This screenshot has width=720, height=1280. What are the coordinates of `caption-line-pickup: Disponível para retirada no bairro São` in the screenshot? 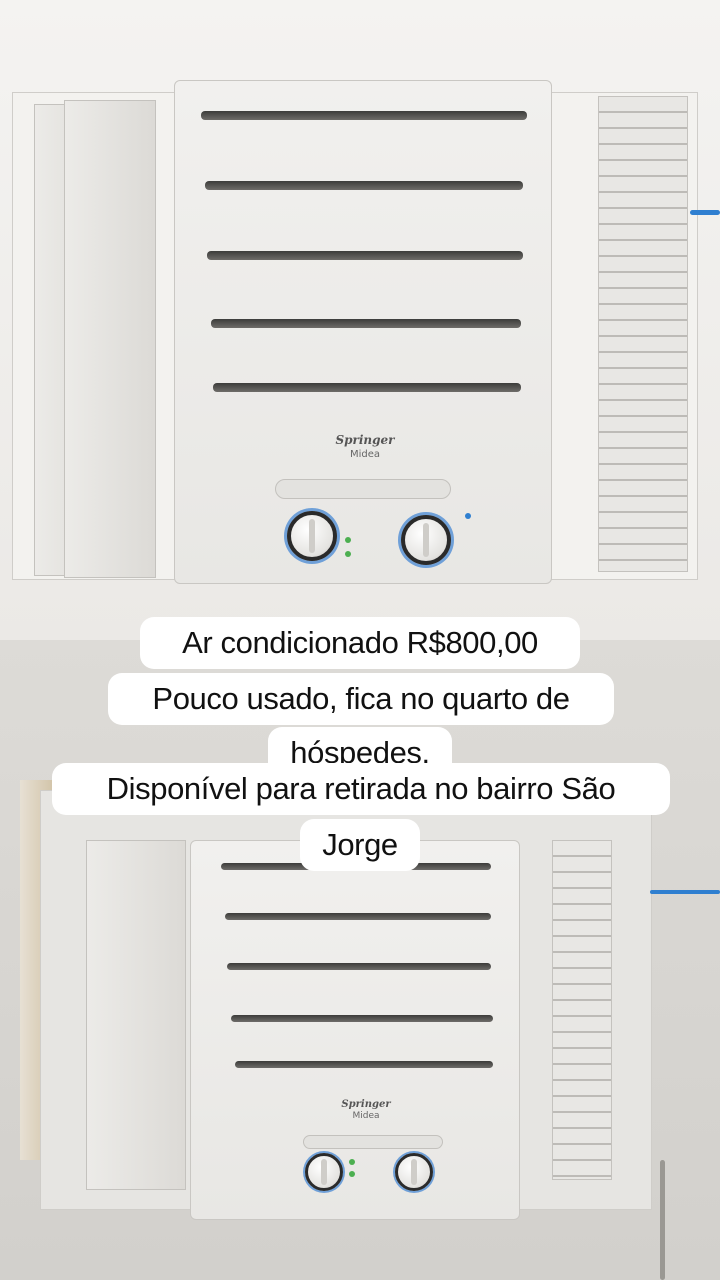 It's located at (361, 789).